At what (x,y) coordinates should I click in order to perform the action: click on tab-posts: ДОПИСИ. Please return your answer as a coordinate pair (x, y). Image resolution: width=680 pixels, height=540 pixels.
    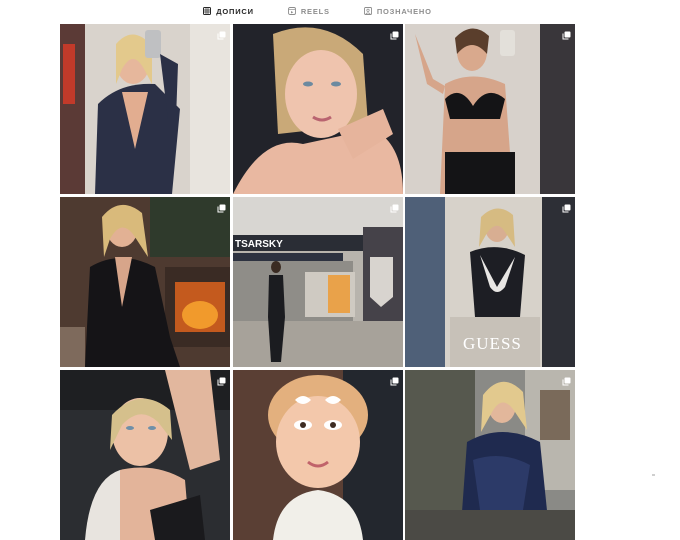
    Looking at the image, I should click on (228, 10).